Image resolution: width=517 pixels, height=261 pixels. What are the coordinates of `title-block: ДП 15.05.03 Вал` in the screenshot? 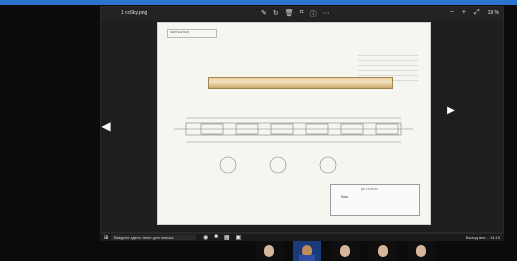 It's located at (375, 200).